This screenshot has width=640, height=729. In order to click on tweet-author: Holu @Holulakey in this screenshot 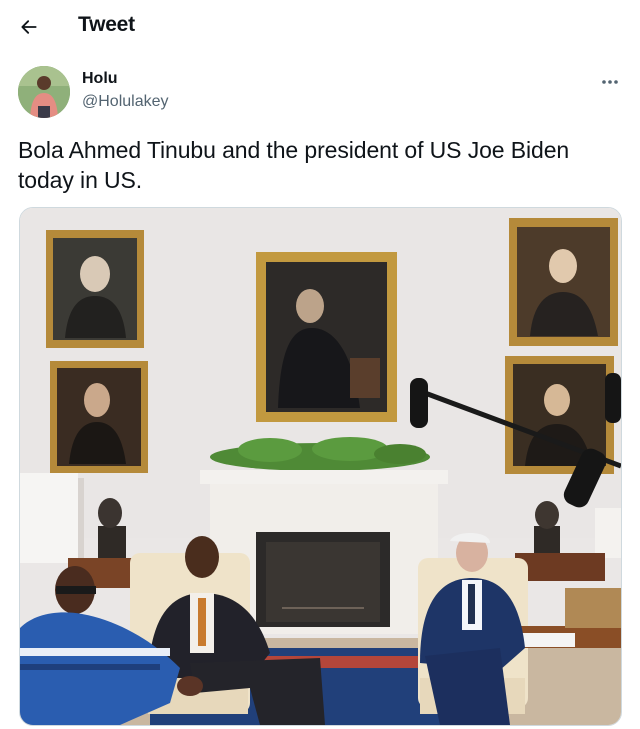, I will do `click(320, 92)`.